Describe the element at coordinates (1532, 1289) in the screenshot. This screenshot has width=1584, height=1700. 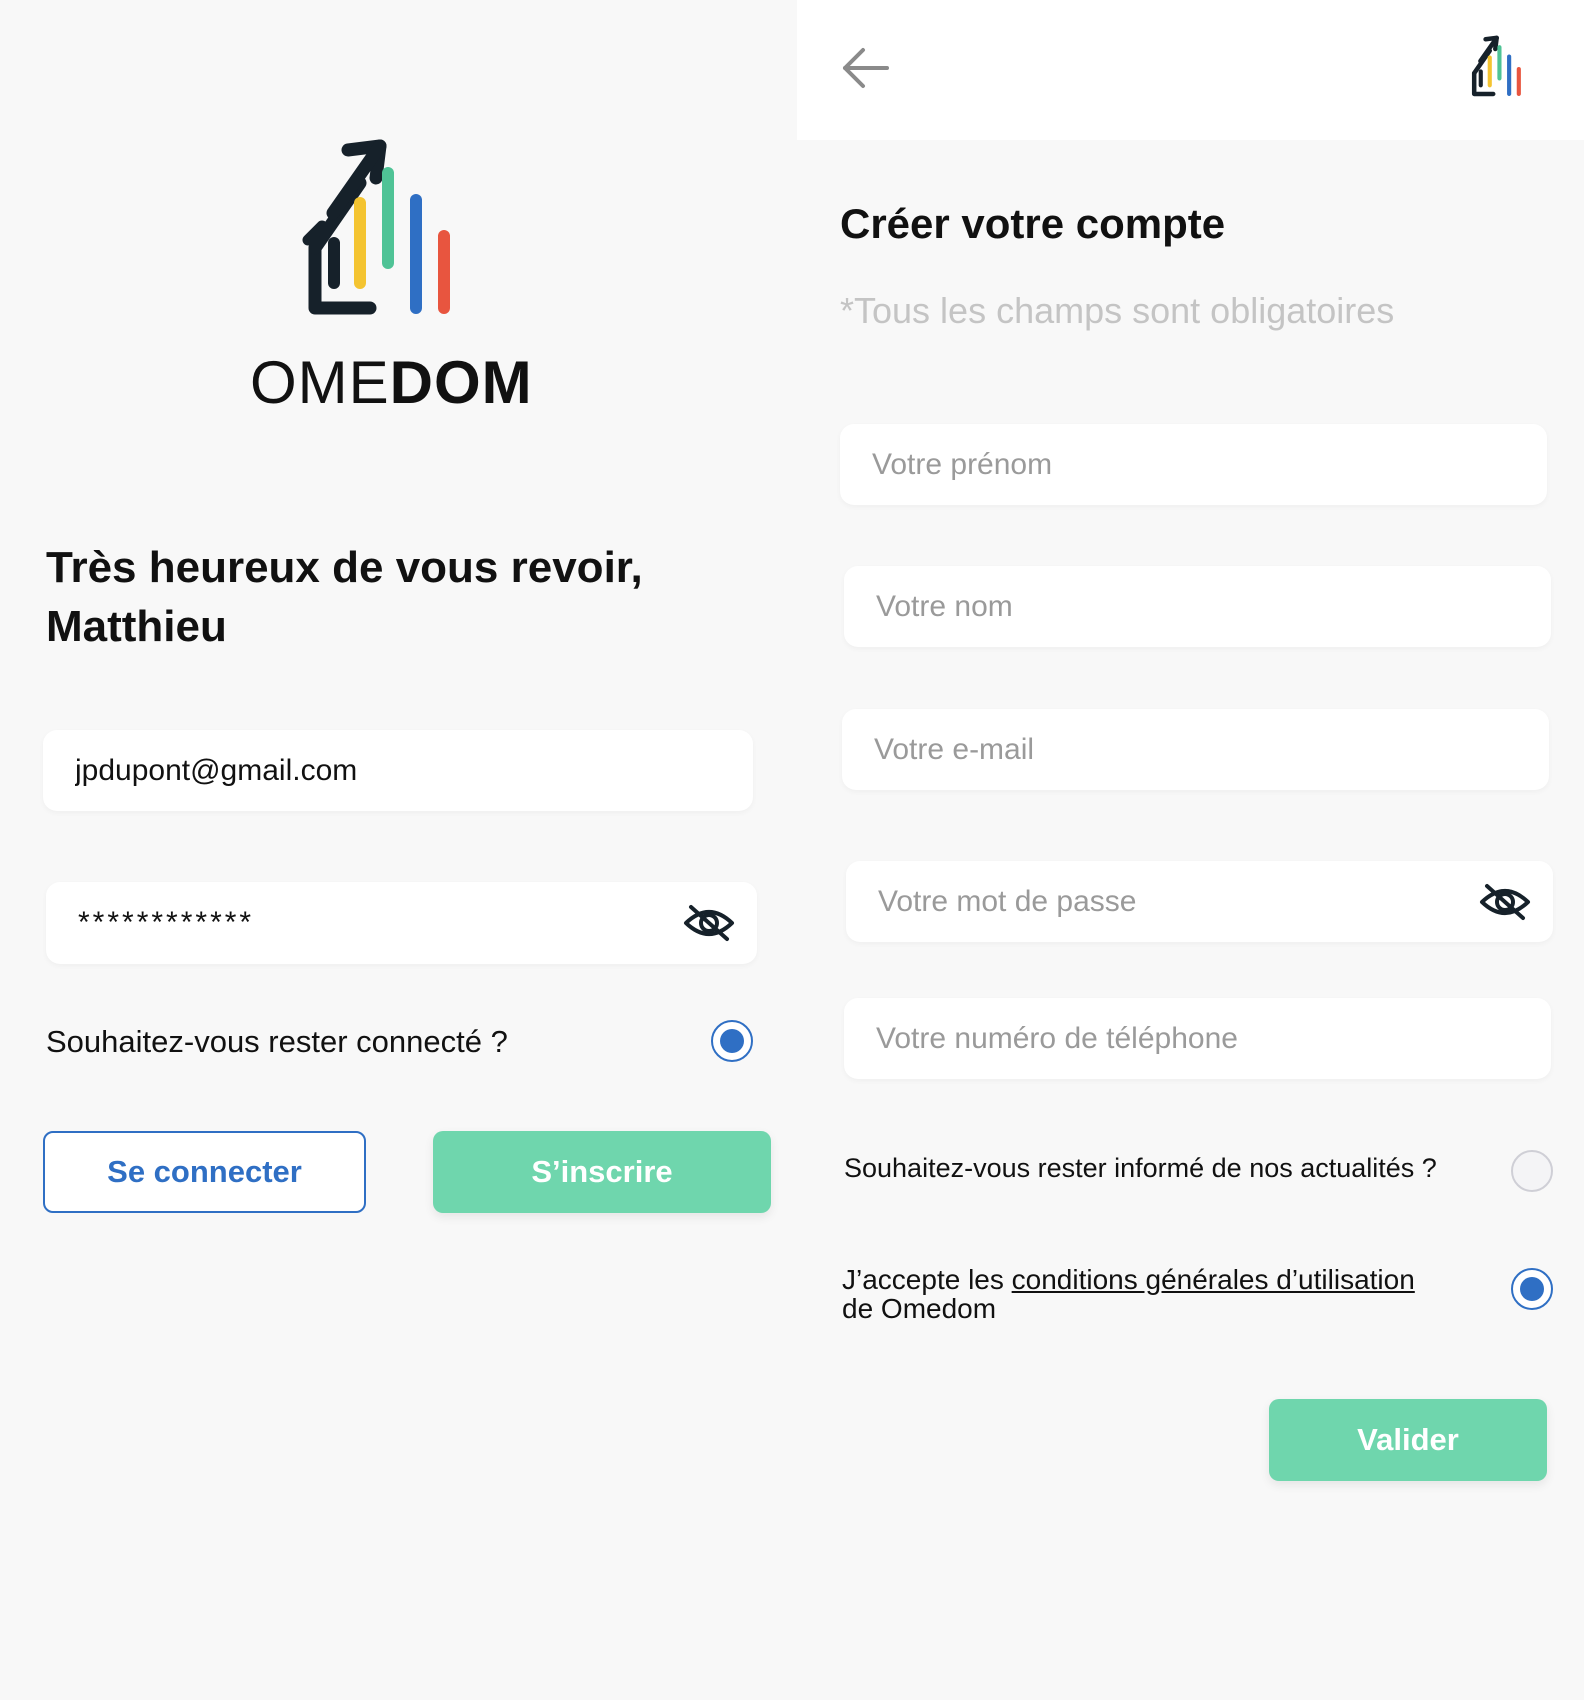
I see `terms-radio` at that location.